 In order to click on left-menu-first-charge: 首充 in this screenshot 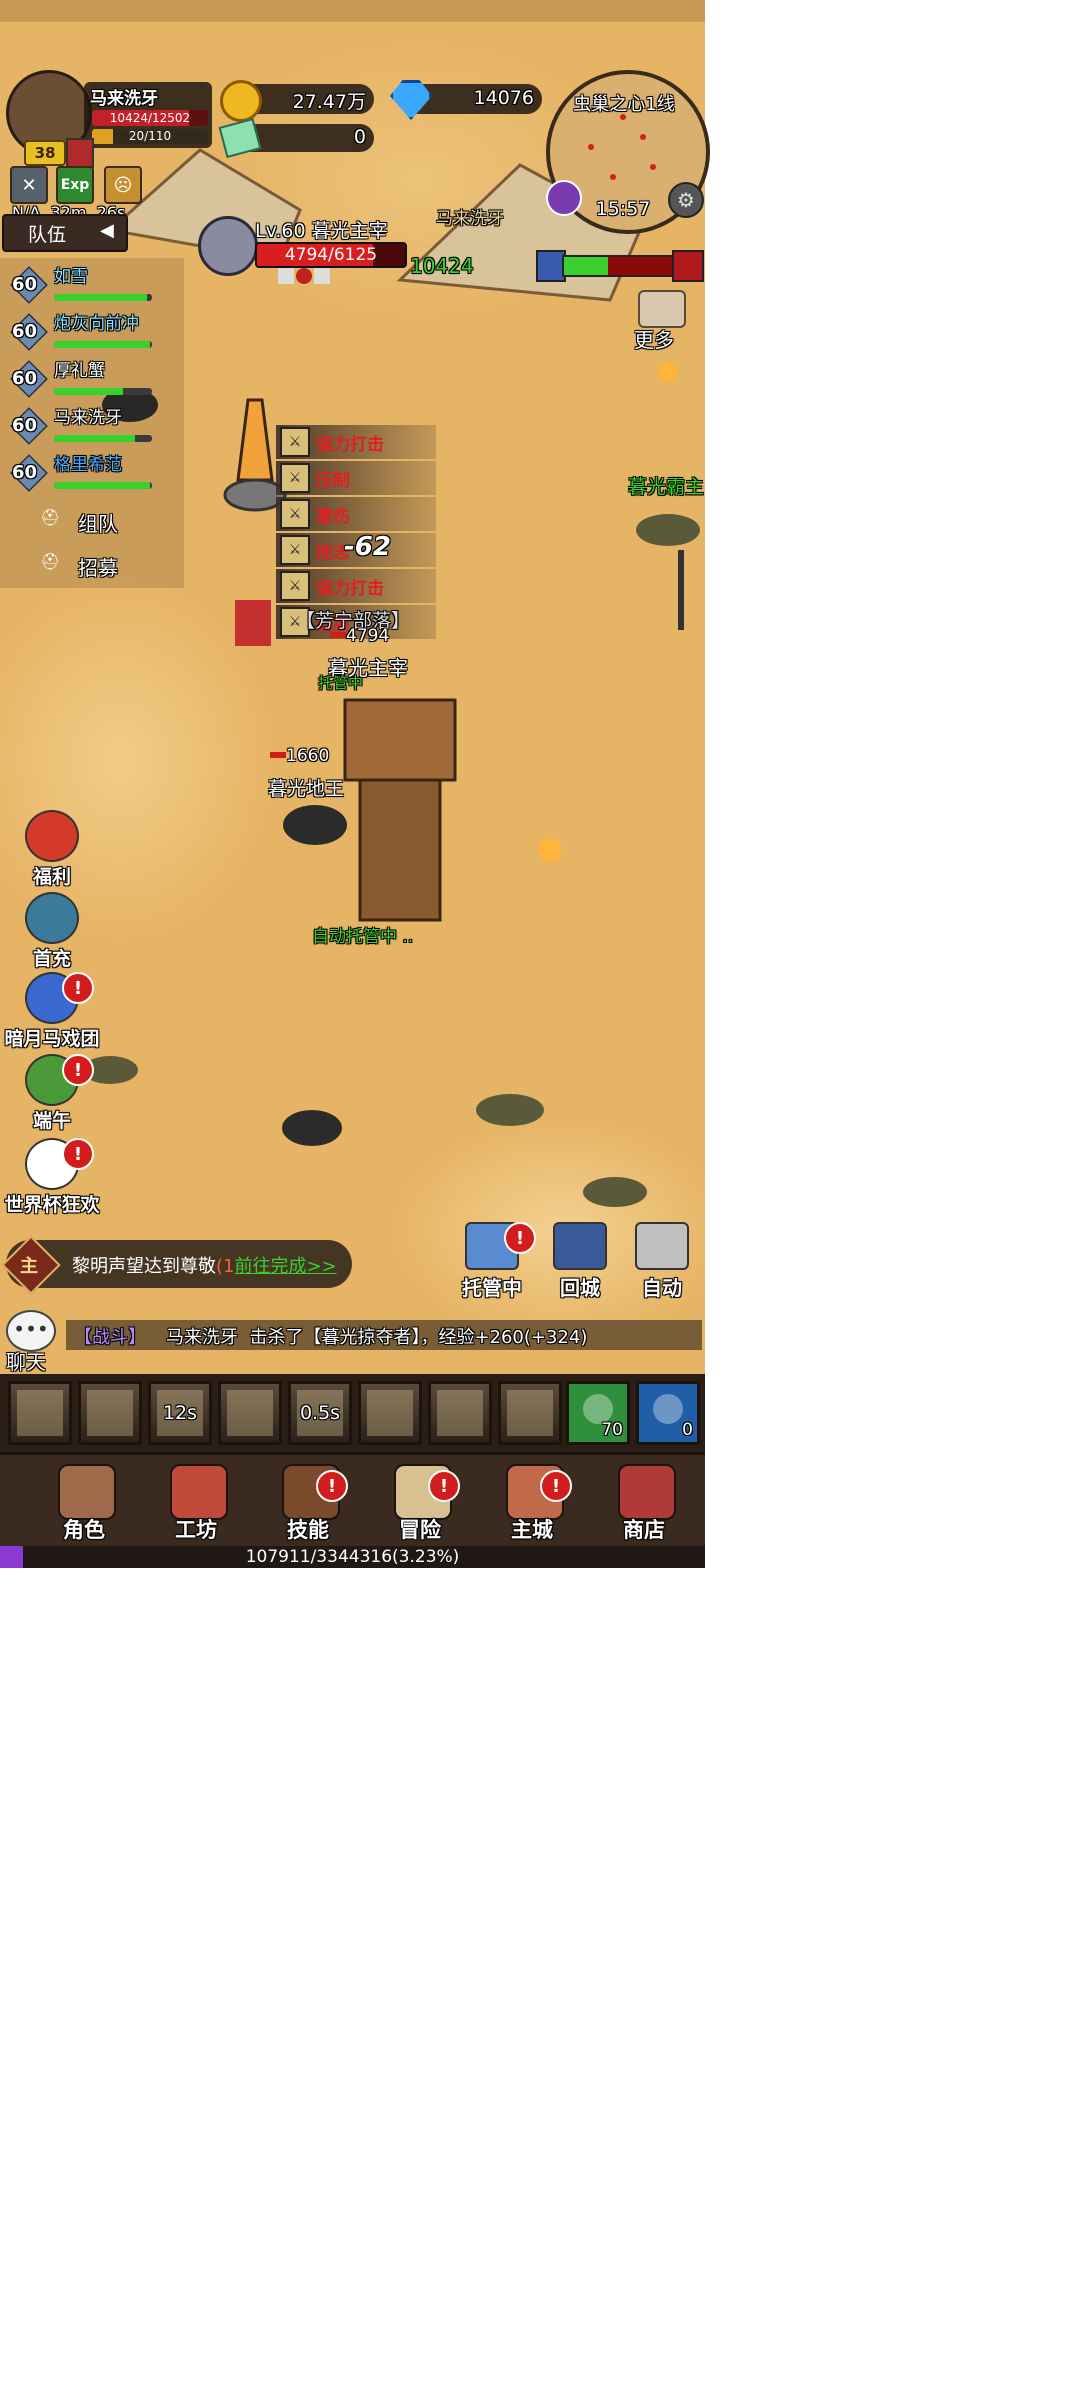, I will do `click(52, 931)`.